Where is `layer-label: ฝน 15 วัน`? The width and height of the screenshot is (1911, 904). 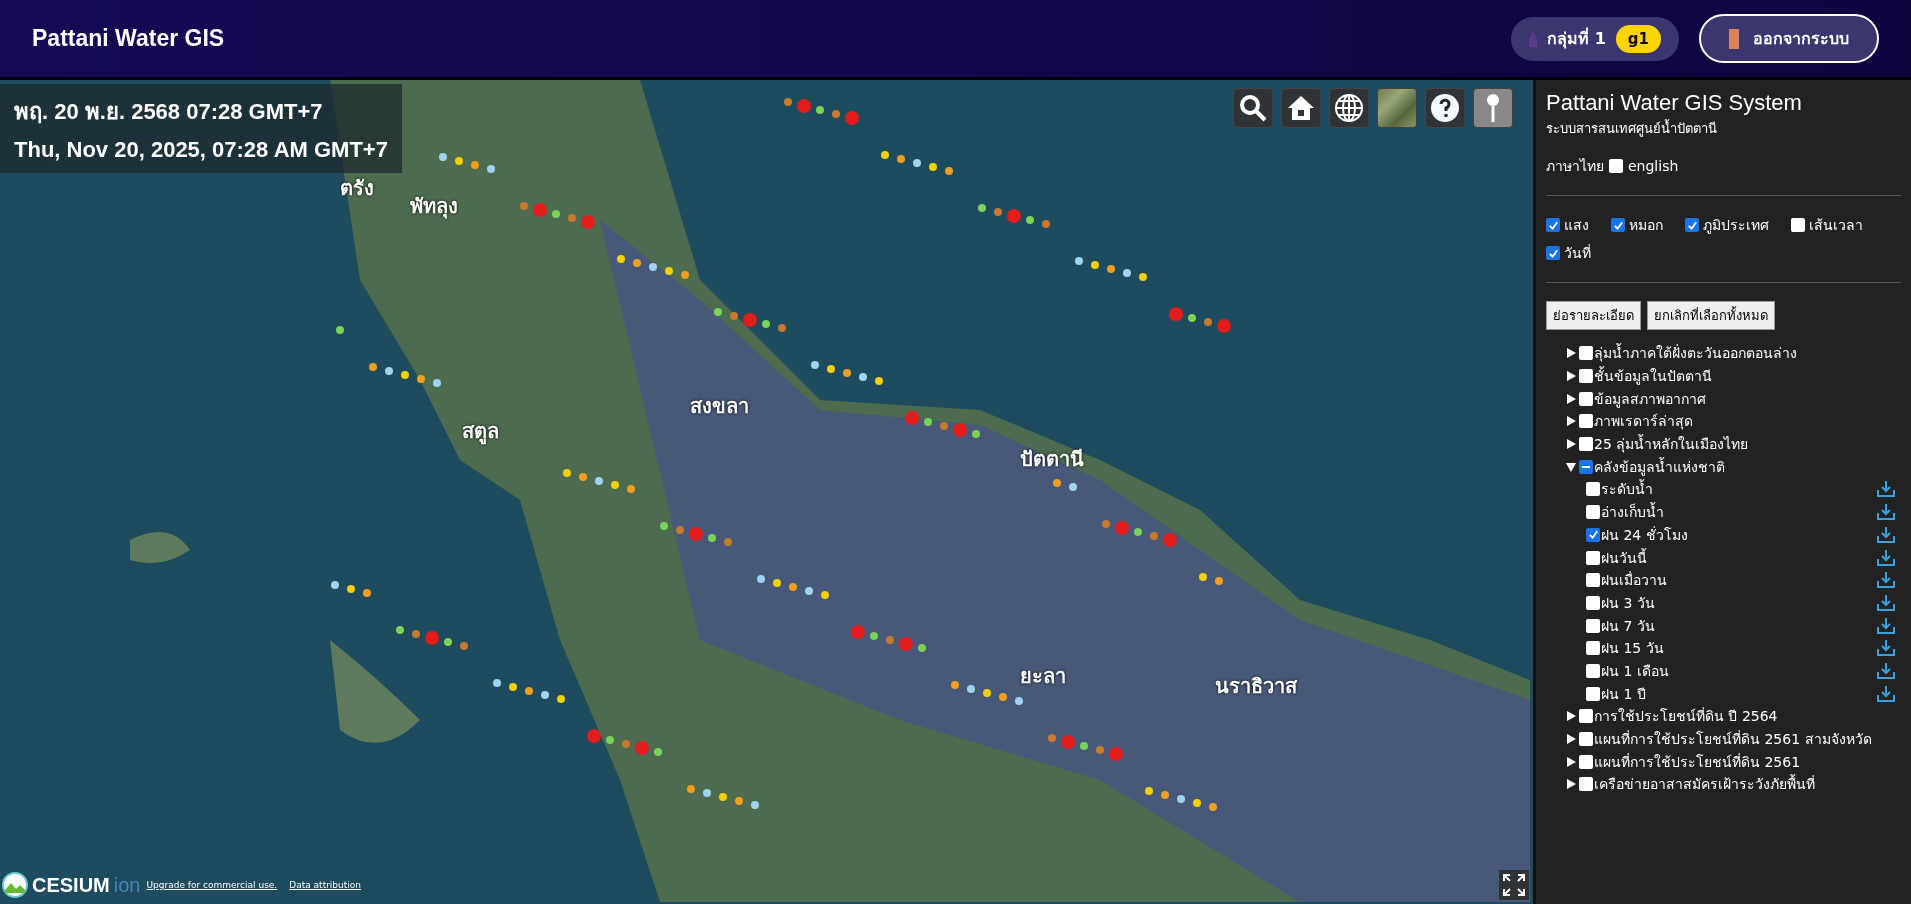 layer-label: ฝน 15 วัน is located at coordinates (1738, 648).